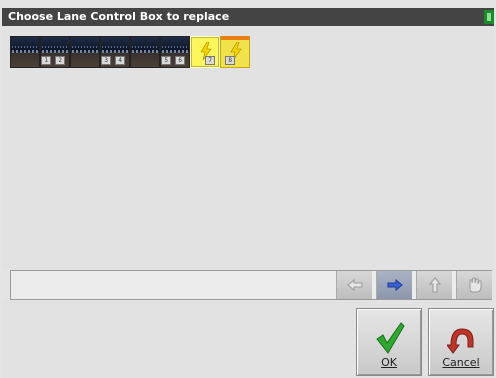 The height and width of the screenshot is (378, 496). I want to click on lane-box-number: 4, so click(120, 60).